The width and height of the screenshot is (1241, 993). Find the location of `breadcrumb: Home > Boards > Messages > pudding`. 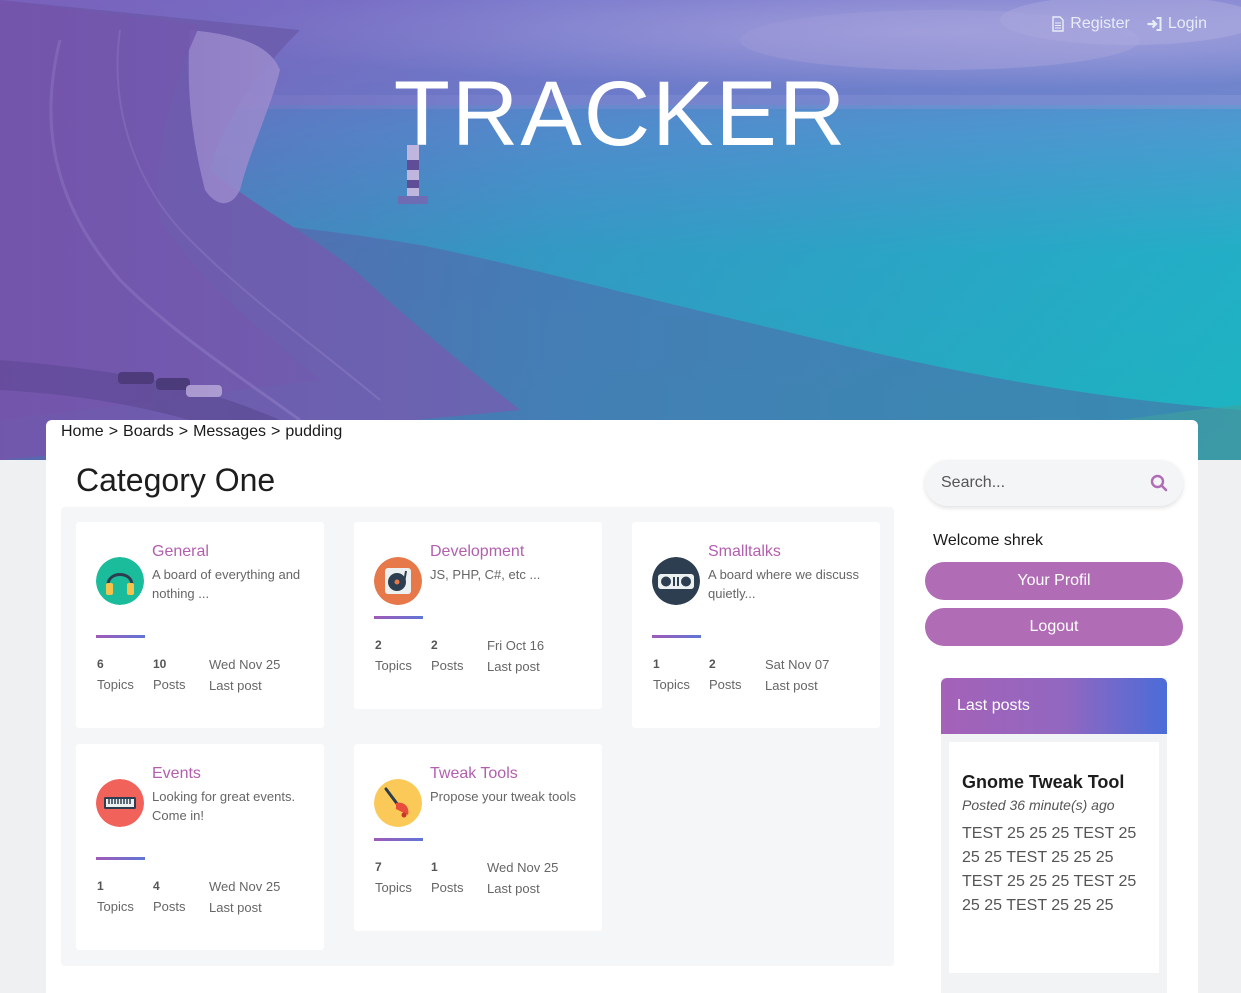

breadcrumb: Home > Boards > Messages > pudding is located at coordinates (201, 432).